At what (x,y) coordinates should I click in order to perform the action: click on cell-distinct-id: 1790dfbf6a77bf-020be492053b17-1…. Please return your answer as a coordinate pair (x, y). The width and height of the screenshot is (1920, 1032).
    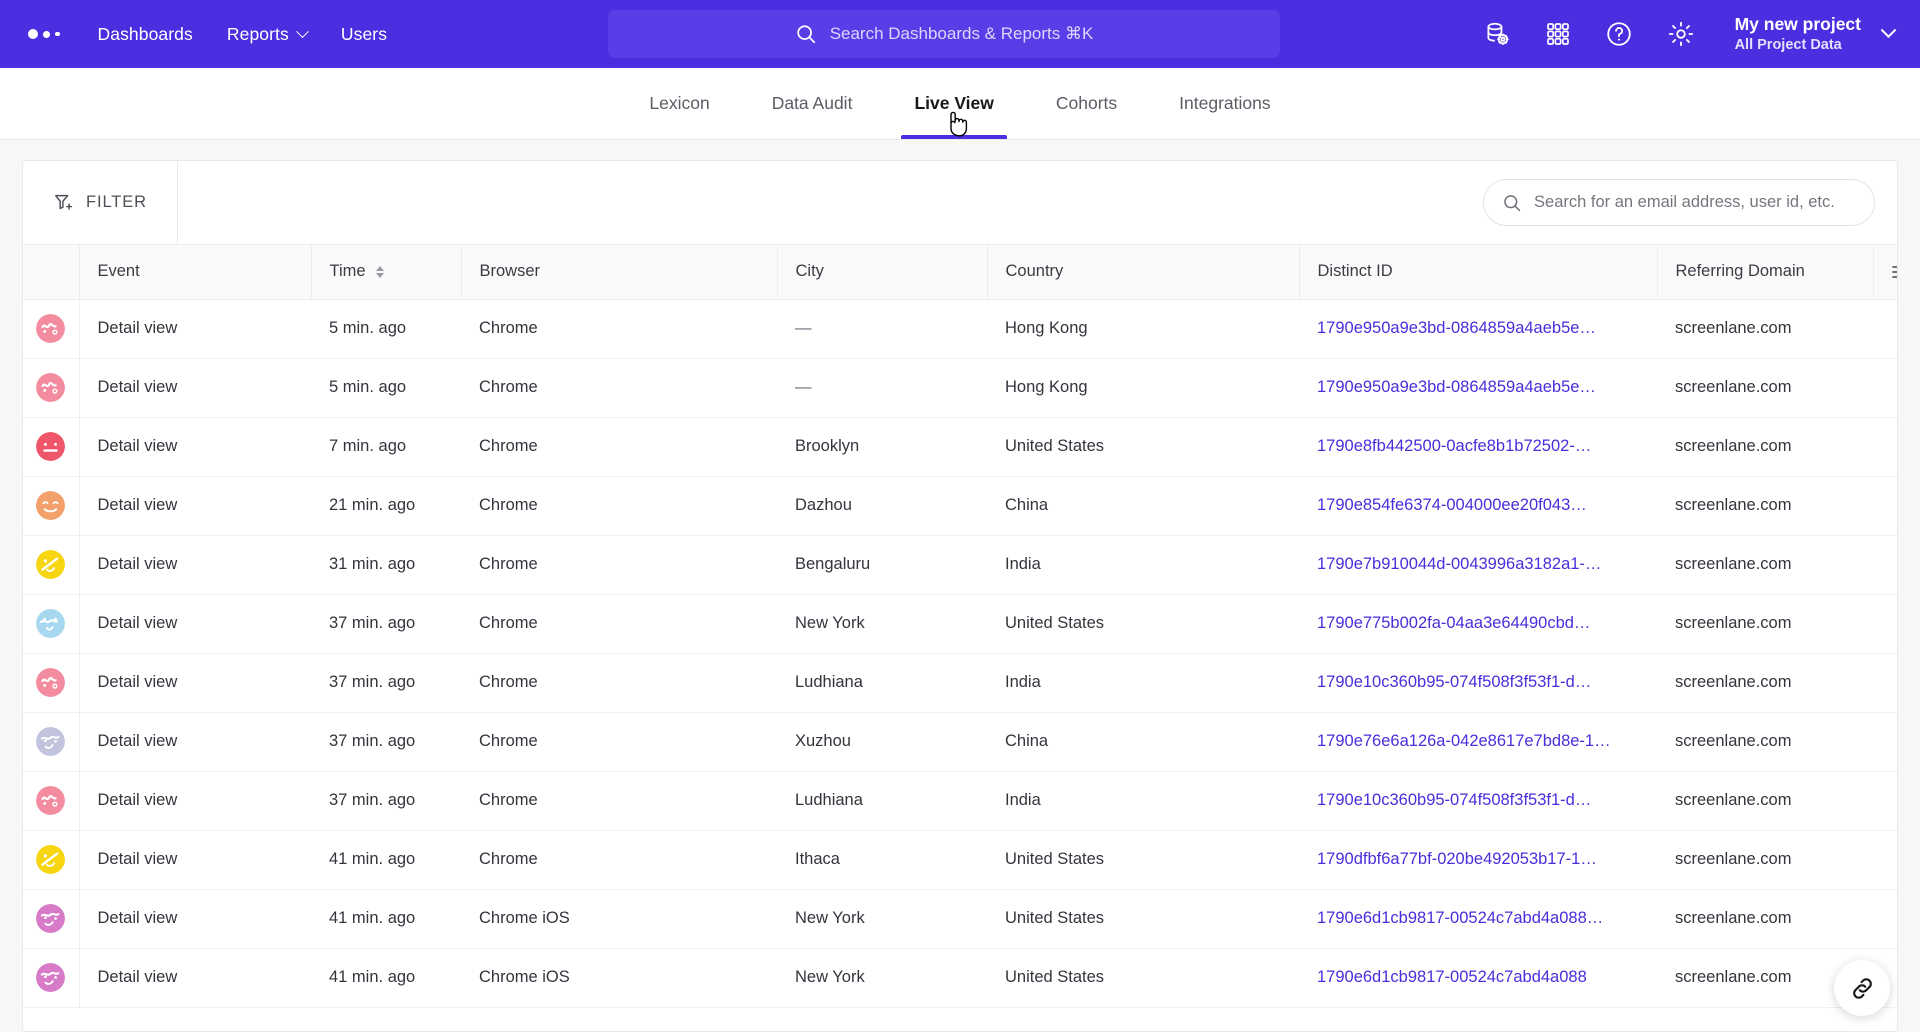
    Looking at the image, I should click on (1478, 860).